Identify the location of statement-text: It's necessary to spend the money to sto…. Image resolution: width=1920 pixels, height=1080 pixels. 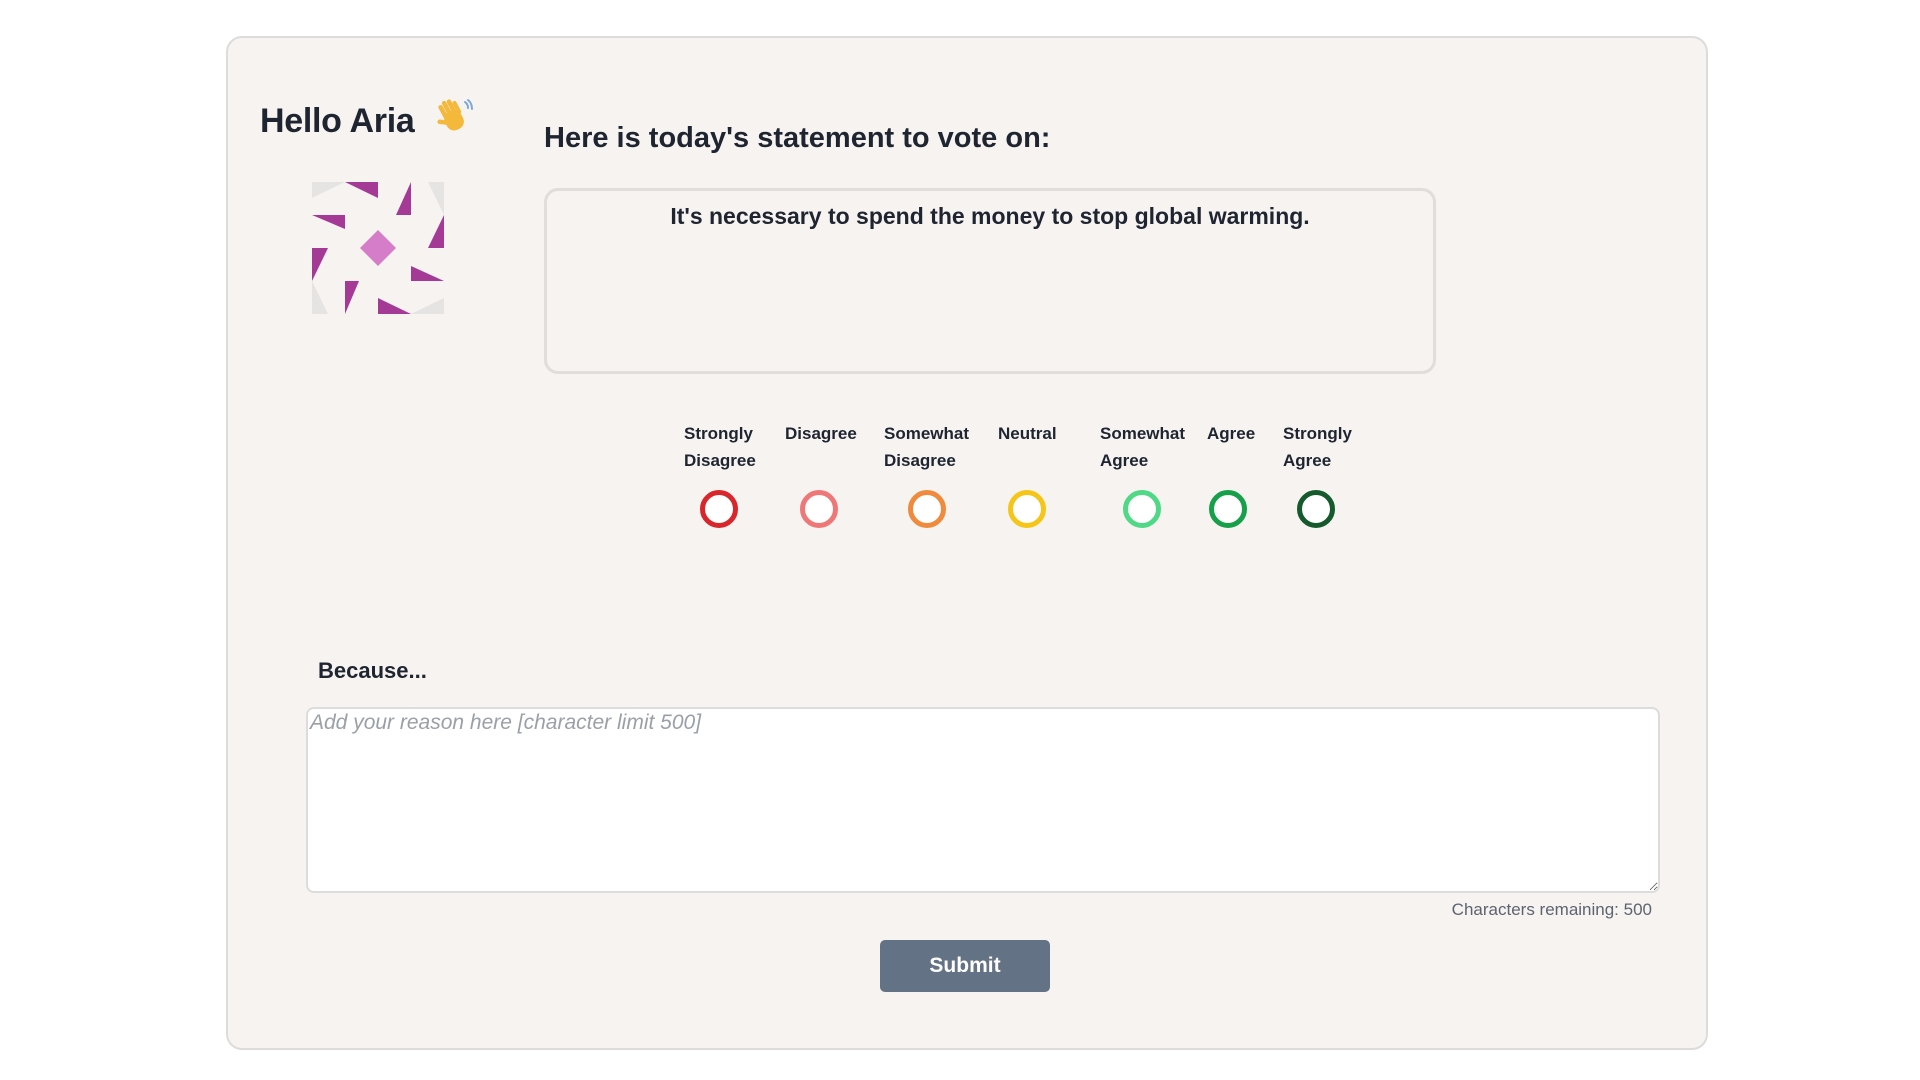
(990, 216).